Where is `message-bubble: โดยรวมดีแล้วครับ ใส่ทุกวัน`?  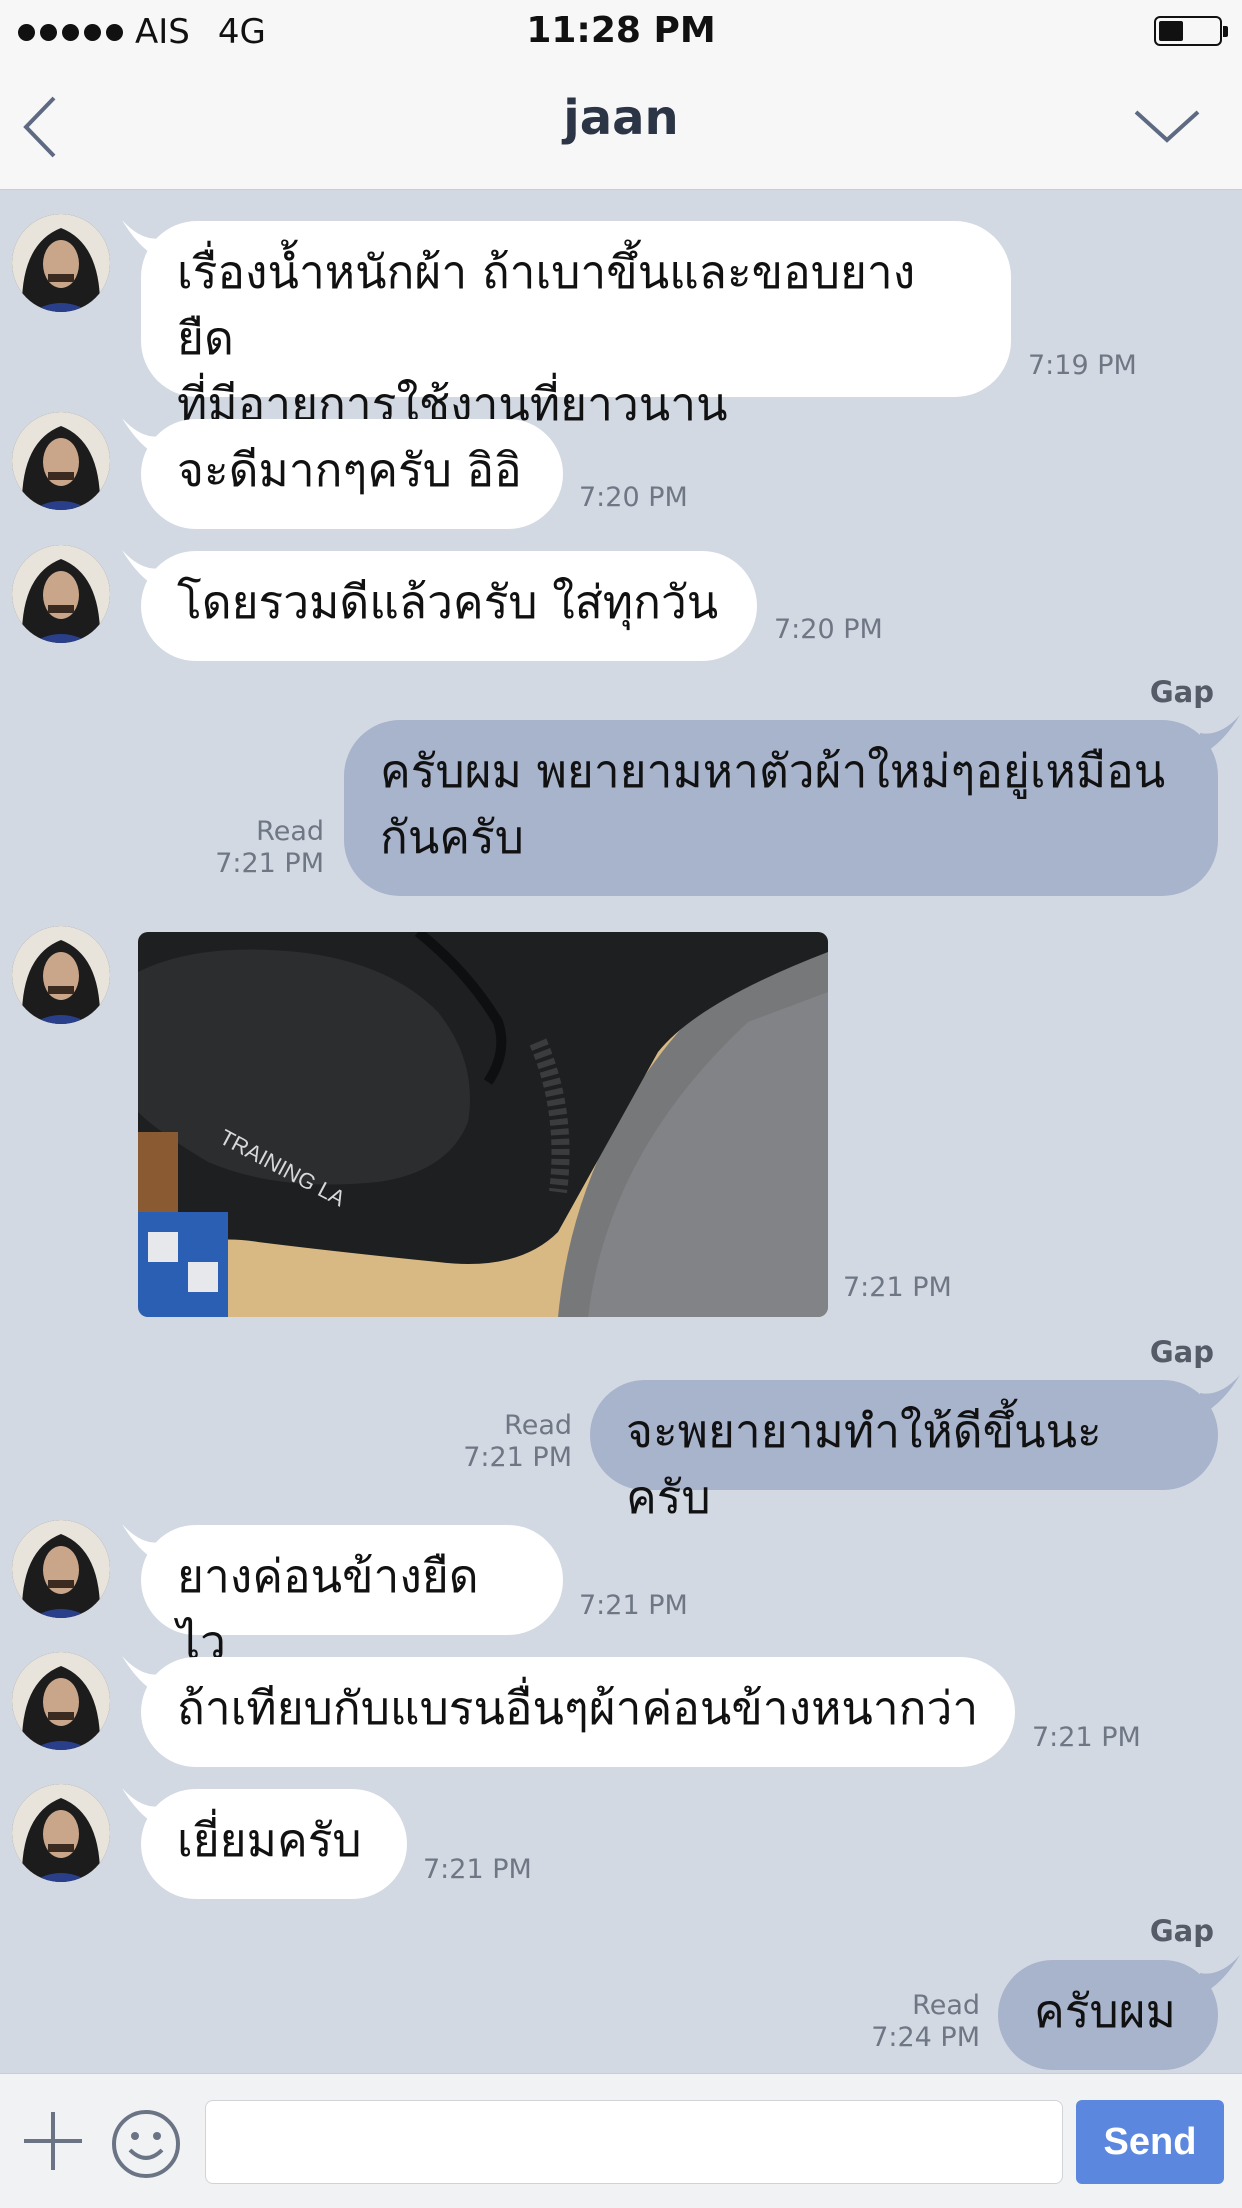 message-bubble: โดยรวมดีแล้วครับ ใส่ทุกวัน is located at coordinates (449, 606).